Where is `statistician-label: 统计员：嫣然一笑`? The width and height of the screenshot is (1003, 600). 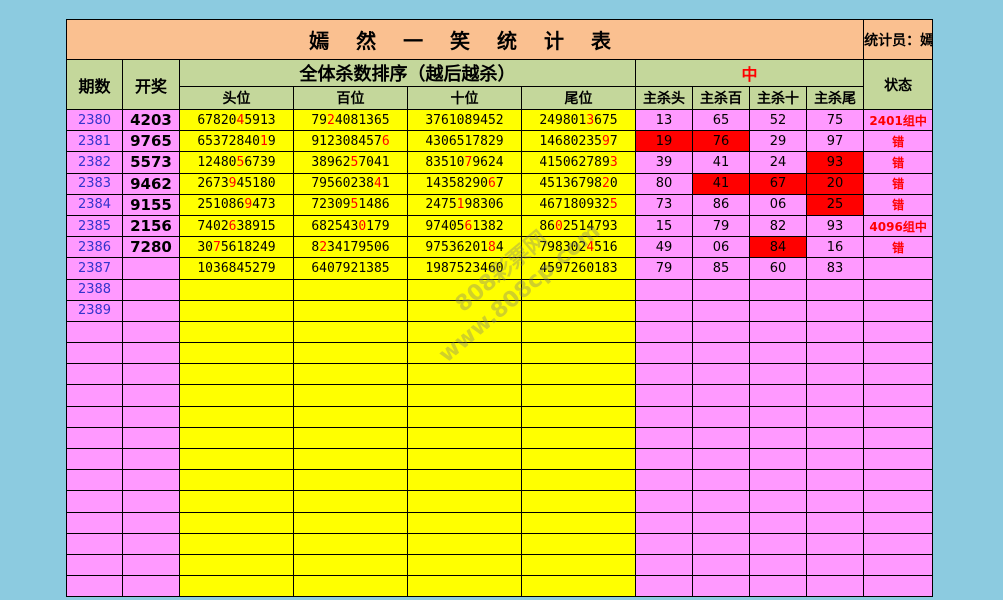
statistician-label: 统计员：嫣然一笑 is located at coordinates (898, 39).